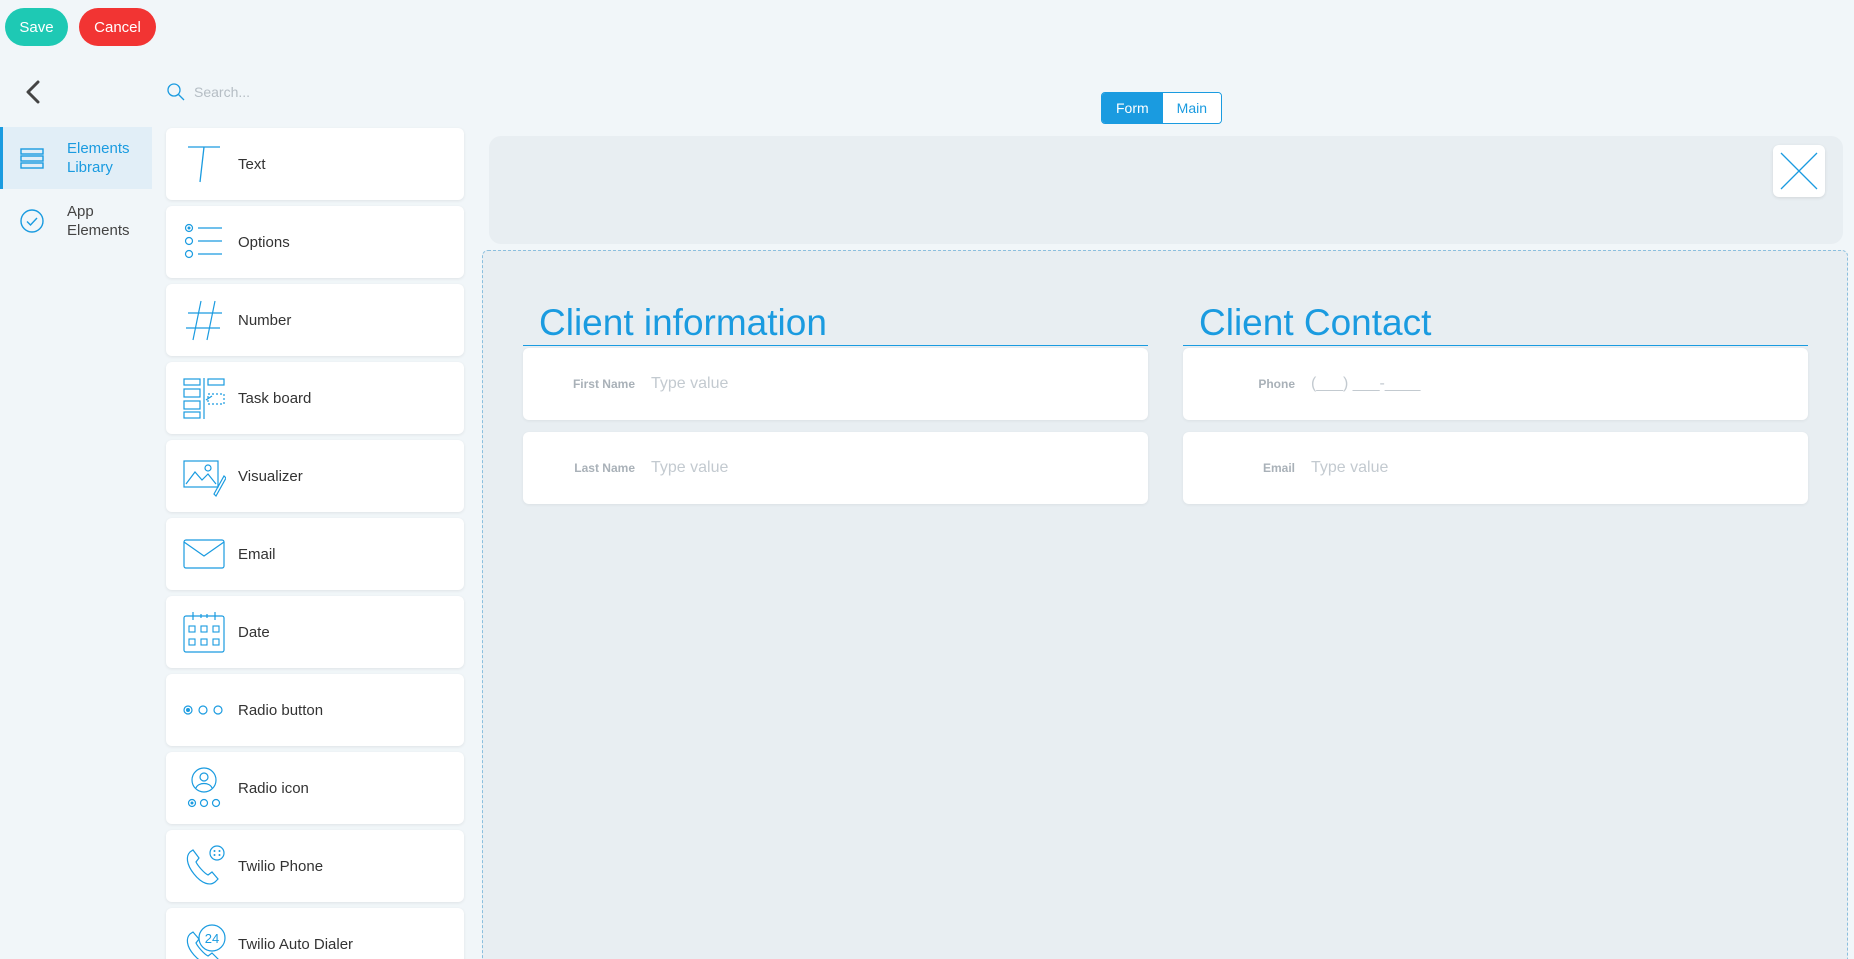 Image resolution: width=1854 pixels, height=959 pixels. I want to click on field-label: First Name, so click(603, 384).